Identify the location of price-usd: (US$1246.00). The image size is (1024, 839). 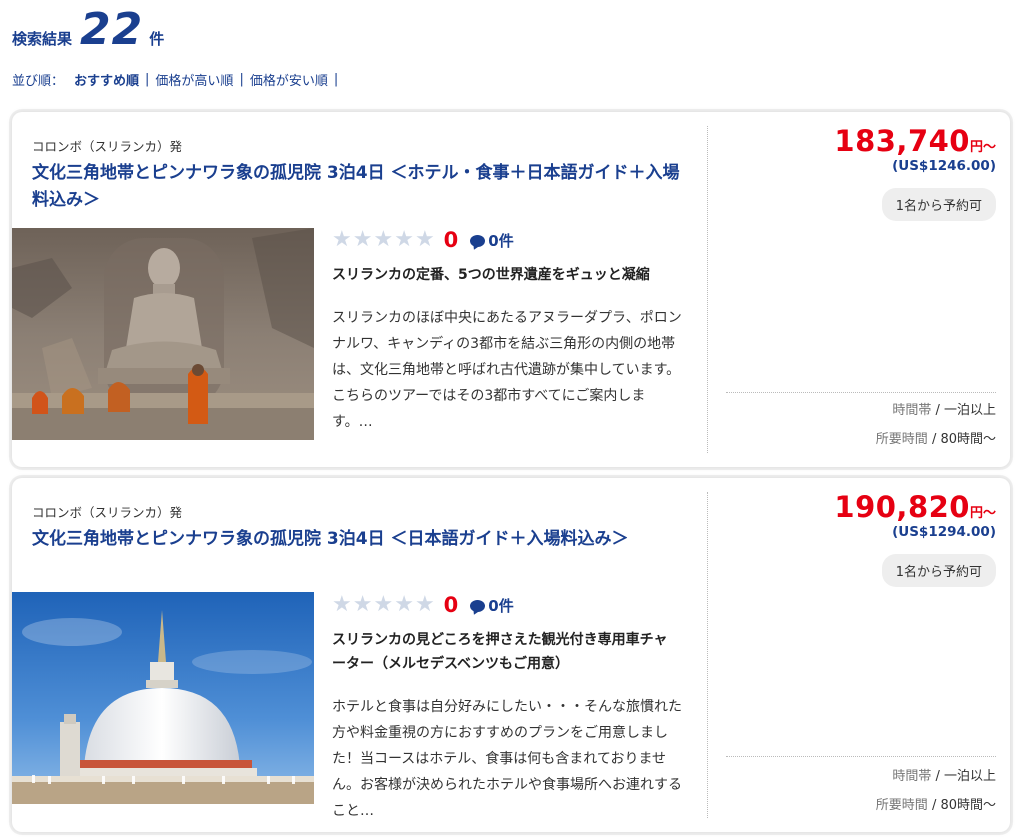
(944, 166).